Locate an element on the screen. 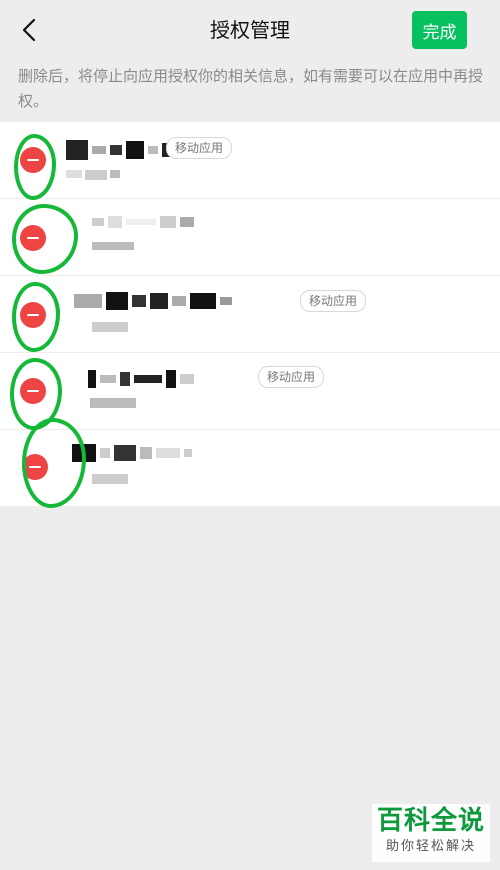 The image size is (500, 870). watermark-logo: 百科全说 助你轻松解决 is located at coordinates (431, 833).